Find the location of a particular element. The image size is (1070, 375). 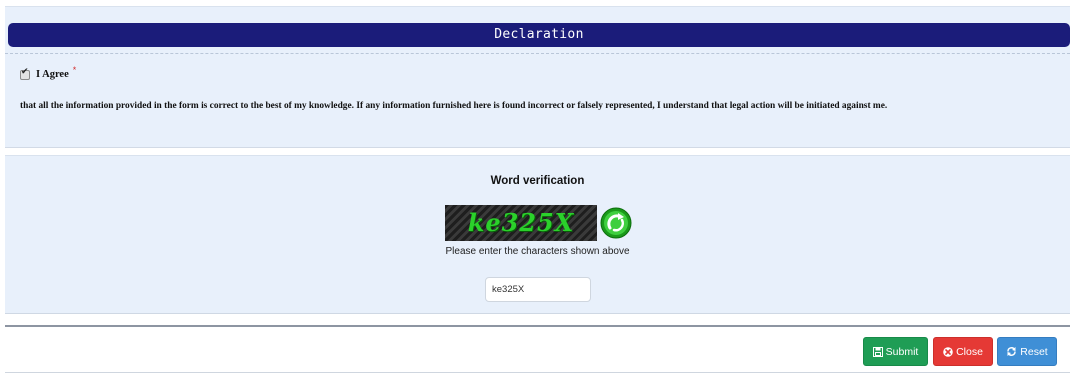

captcha-input is located at coordinates (538, 289).